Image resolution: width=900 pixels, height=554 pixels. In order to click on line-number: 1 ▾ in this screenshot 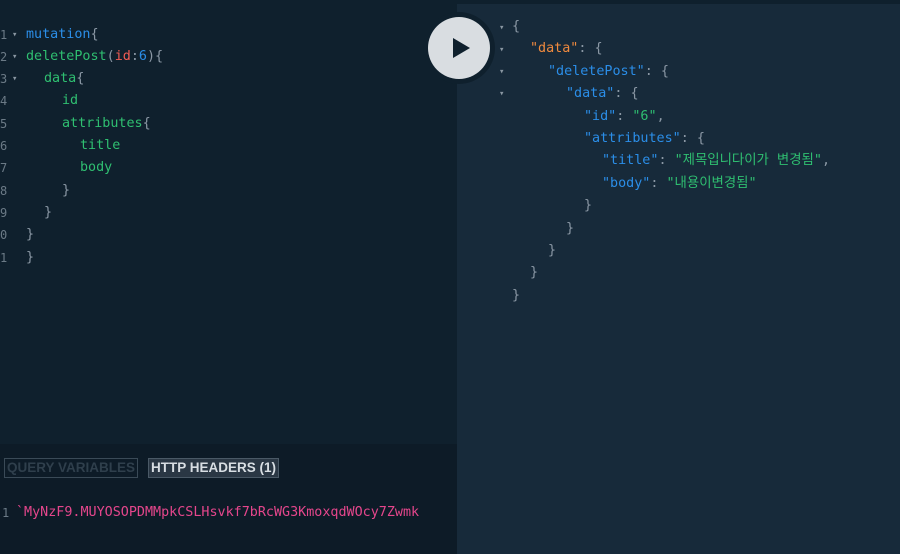, I will do `click(11, 35)`.